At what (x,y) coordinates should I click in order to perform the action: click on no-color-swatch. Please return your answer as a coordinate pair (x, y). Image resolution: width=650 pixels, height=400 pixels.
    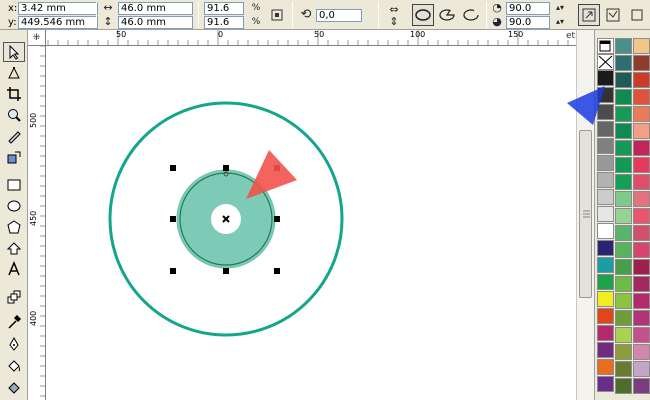
    Looking at the image, I should click on (605, 62).